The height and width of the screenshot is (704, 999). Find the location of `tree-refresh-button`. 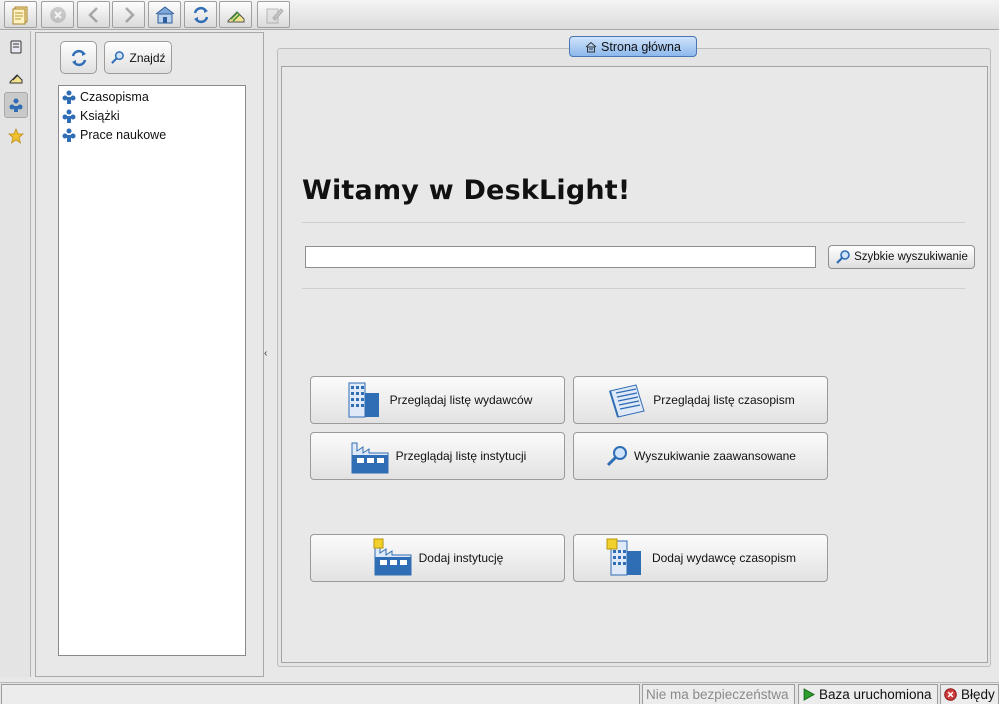

tree-refresh-button is located at coordinates (78, 57).